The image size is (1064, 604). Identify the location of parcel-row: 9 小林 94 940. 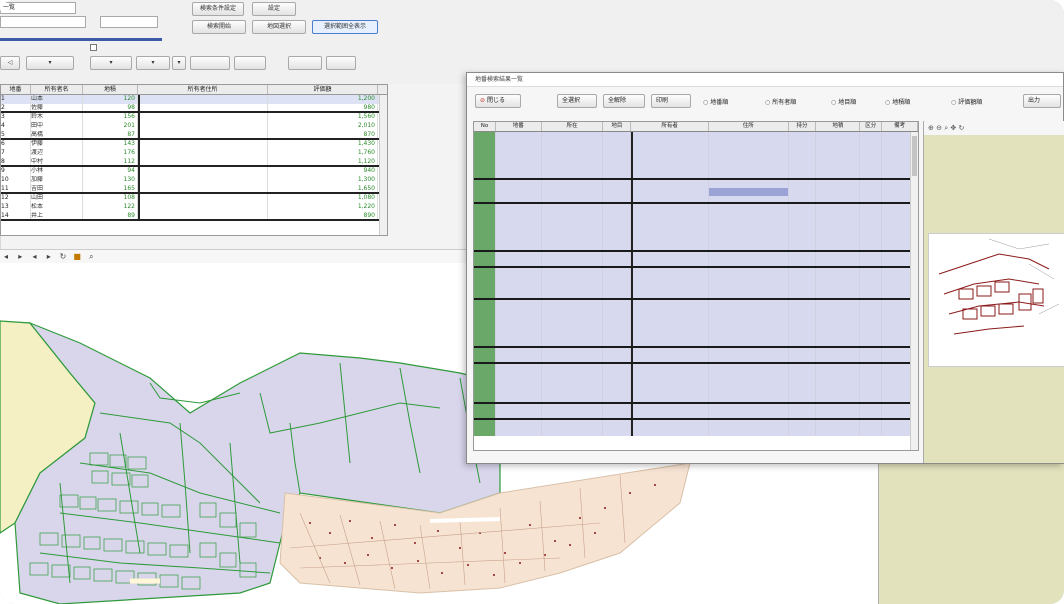
(194, 171).